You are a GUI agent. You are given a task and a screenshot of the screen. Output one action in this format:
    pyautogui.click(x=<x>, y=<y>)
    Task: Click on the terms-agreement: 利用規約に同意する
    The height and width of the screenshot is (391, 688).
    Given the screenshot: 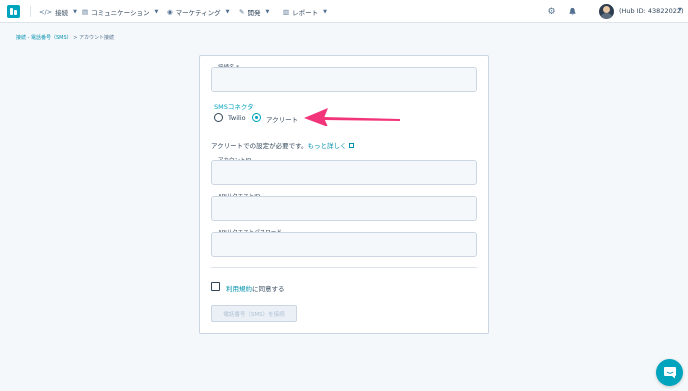 What is the action you would take?
    pyautogui.click(x=255, y=288)
    